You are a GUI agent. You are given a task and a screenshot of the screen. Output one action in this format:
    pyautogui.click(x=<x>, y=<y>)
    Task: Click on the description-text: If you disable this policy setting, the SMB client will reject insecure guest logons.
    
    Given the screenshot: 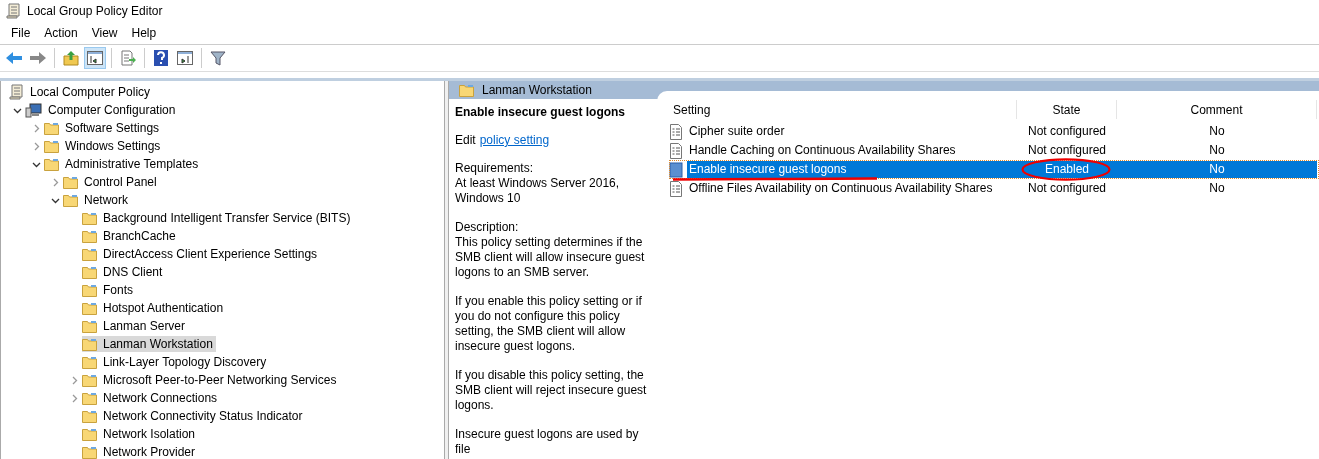 What is the action you would take?
    pyautogui.click(x=551, y=390)
    